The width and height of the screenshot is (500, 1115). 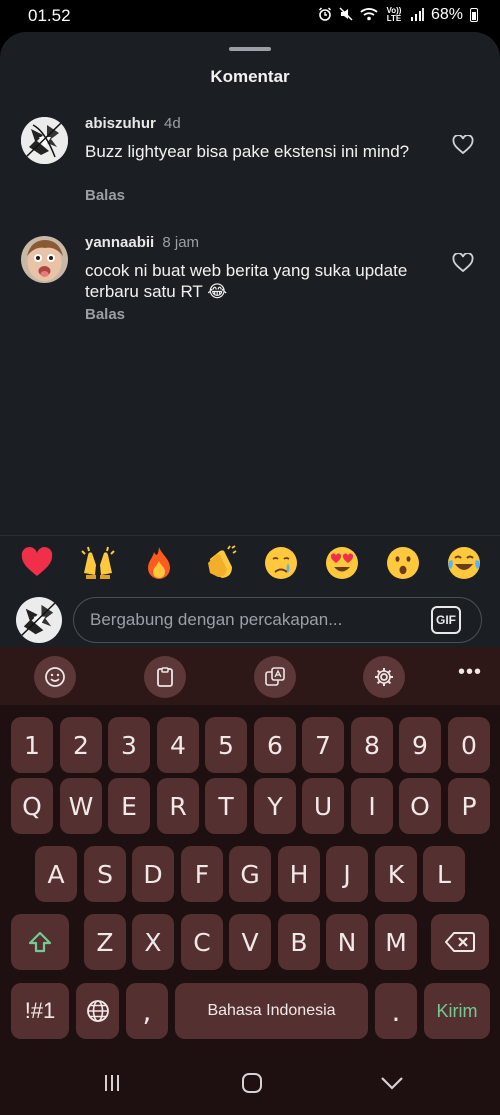 What do you see at coordinates (275, 806) in the screenshot?
I see `key-y: Y` at bounding box center [275, 806].